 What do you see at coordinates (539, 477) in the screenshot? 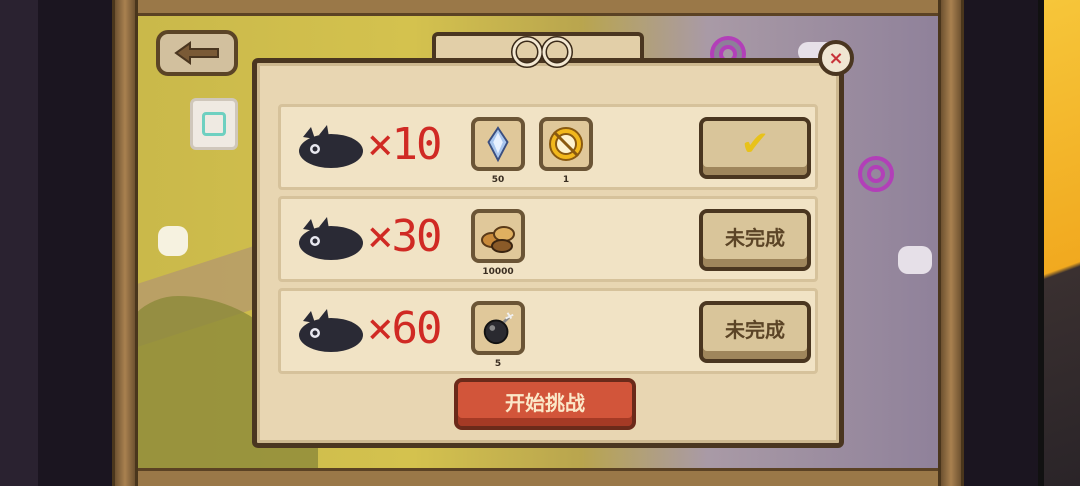
I see `wooden-frame-bottom` at bounding box center [539, 477].